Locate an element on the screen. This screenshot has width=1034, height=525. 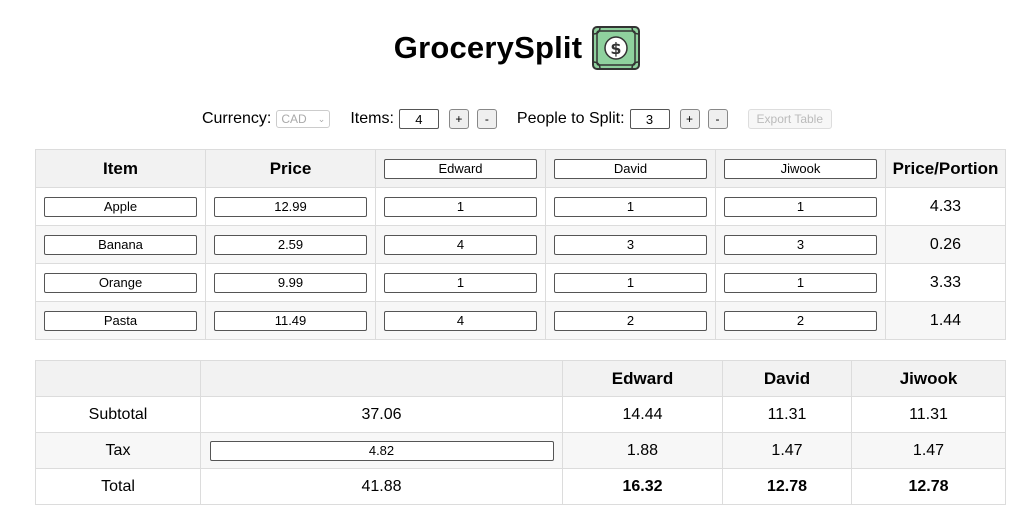
item-price-input: 12.99 is located at coordinates (290, 206).